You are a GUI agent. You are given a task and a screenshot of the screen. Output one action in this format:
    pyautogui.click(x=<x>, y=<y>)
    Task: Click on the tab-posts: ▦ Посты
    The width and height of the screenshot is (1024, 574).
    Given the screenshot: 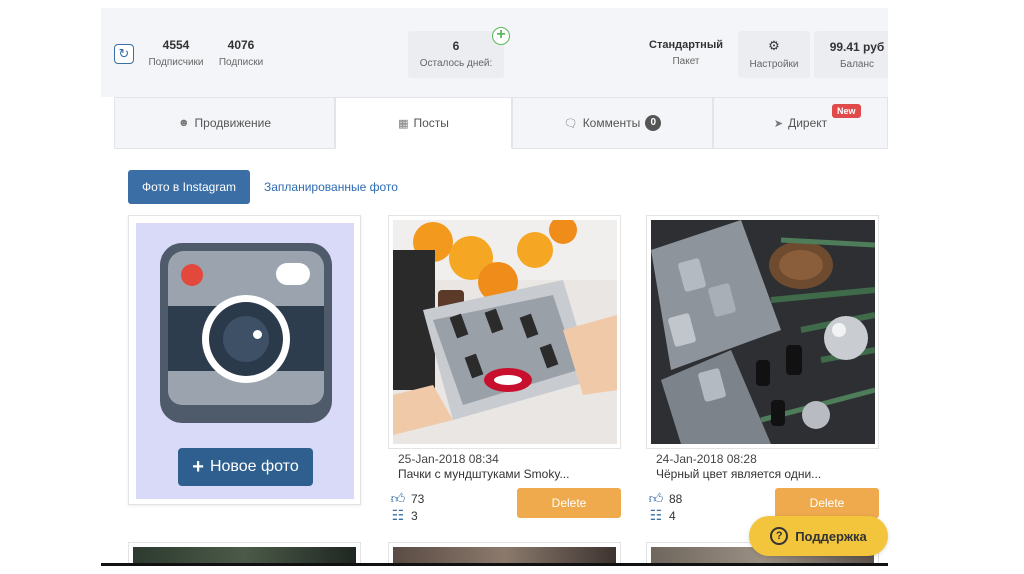 What is the action you would take?
    pyautogui.click(x=423, y=123)
    